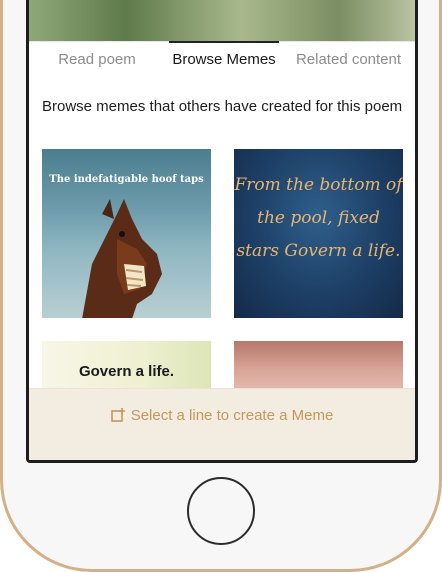  I want to click on meme-card-1-caption: The indefatigable hoof taps, so click(126, 179).